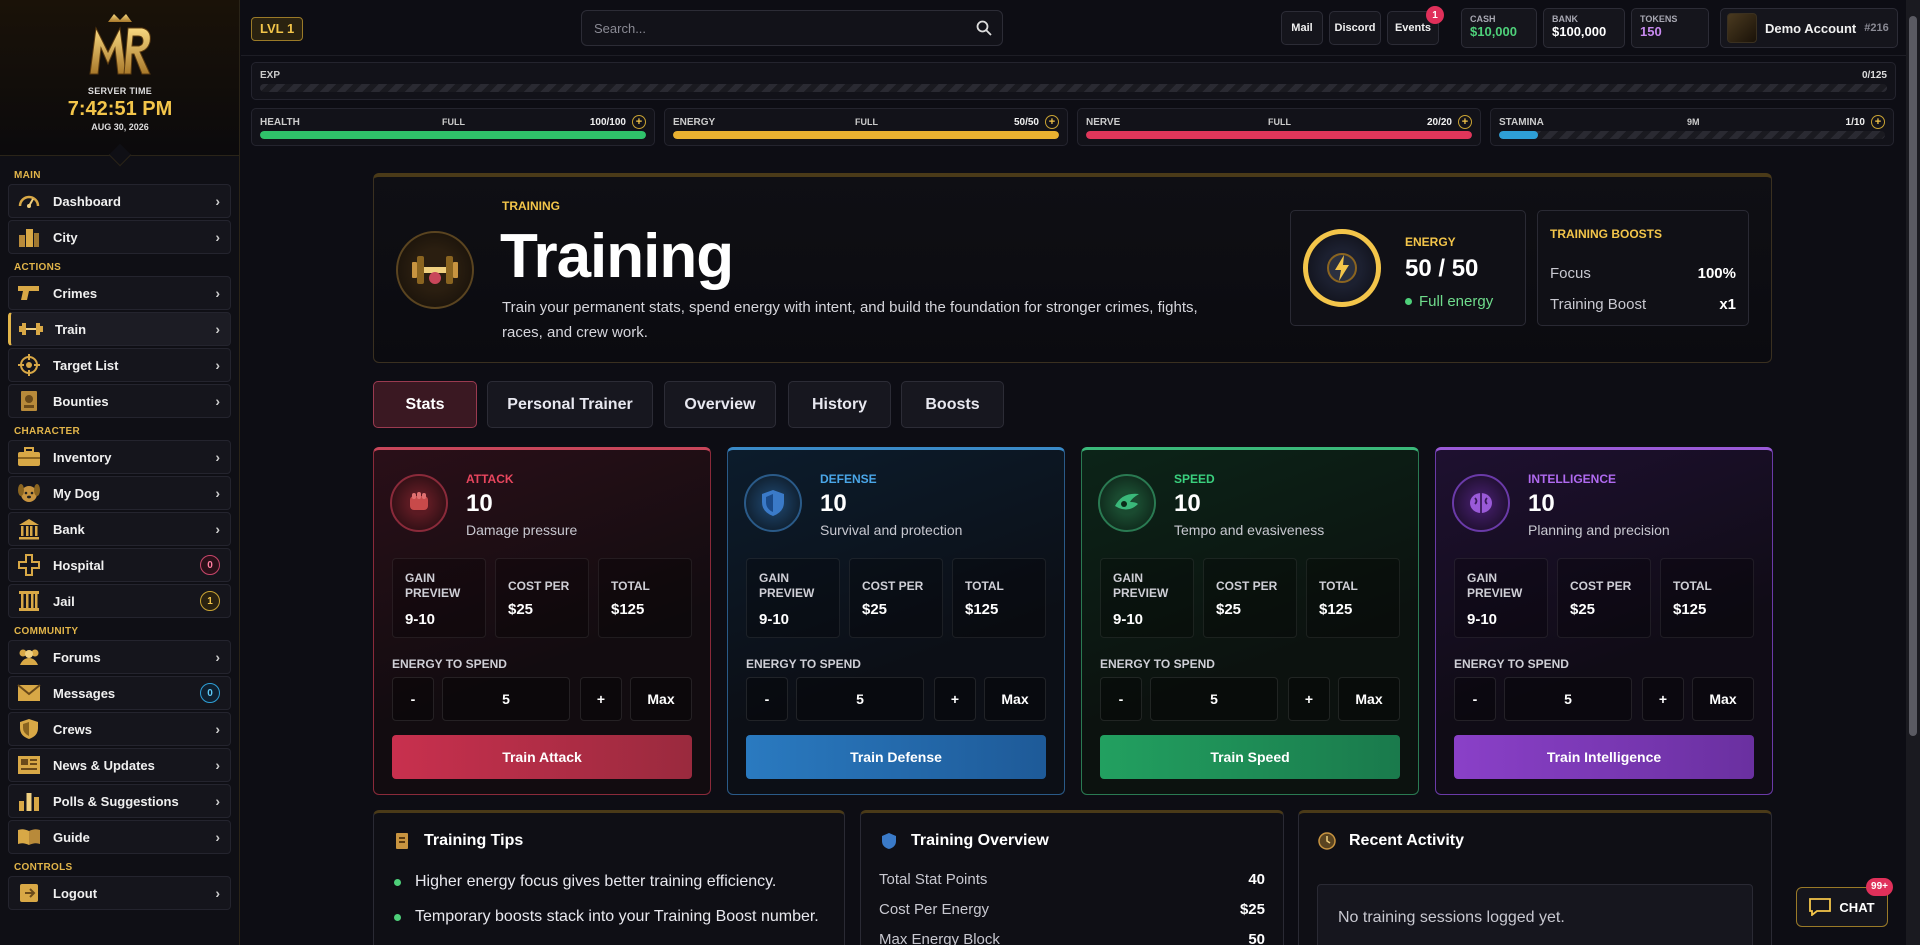 Image resolution: width=1920 pixels, height=945 pixels. What do you see at coordinates (1465, 122) in the screenshot?
I see `nerve-refill-button: +` at bounding box center [1465, 122].